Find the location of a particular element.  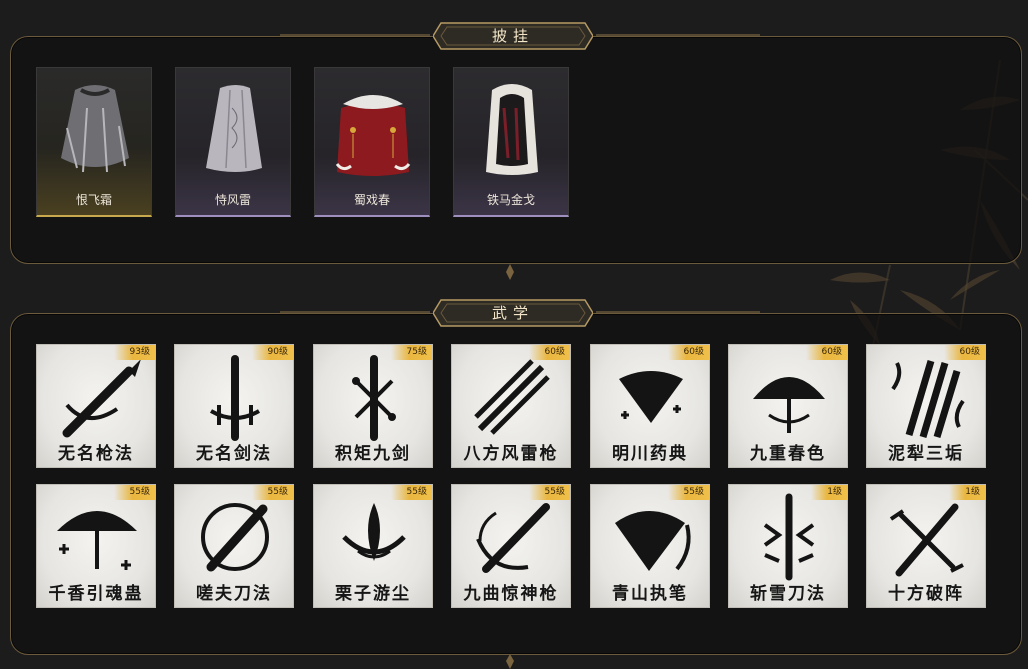

level-badge: 75级 is located at coordinates (411, 352).